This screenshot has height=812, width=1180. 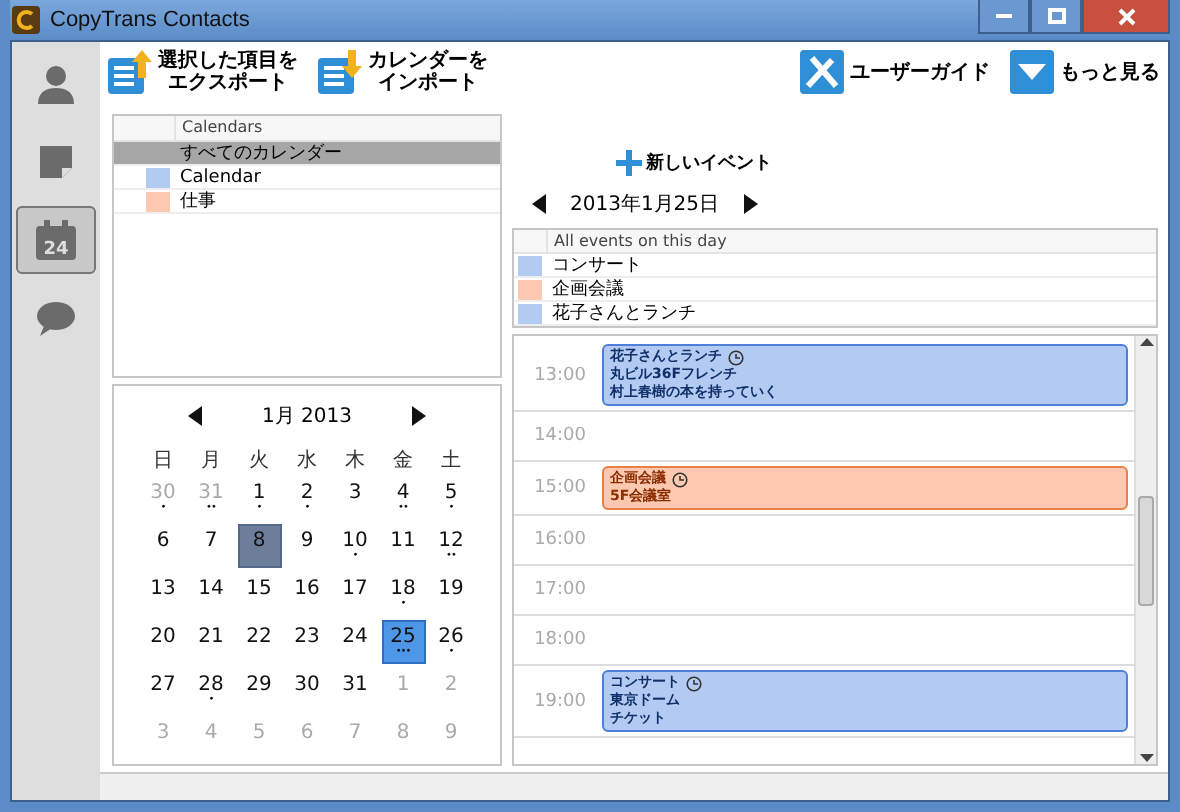 What do you see at coordinates (163, 462) in the screenshot?
I see `weekday-label: 日` at bounding box center [163, 462].